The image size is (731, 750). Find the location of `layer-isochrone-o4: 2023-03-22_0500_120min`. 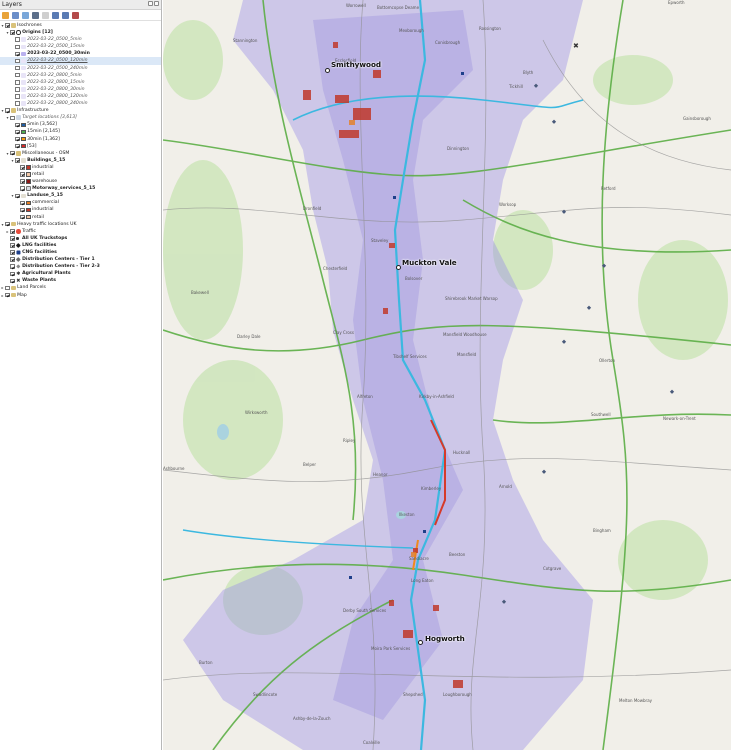

layer-isochrone-o4: 2023-03-22_0500_120min is located at coordinates (80, 61).